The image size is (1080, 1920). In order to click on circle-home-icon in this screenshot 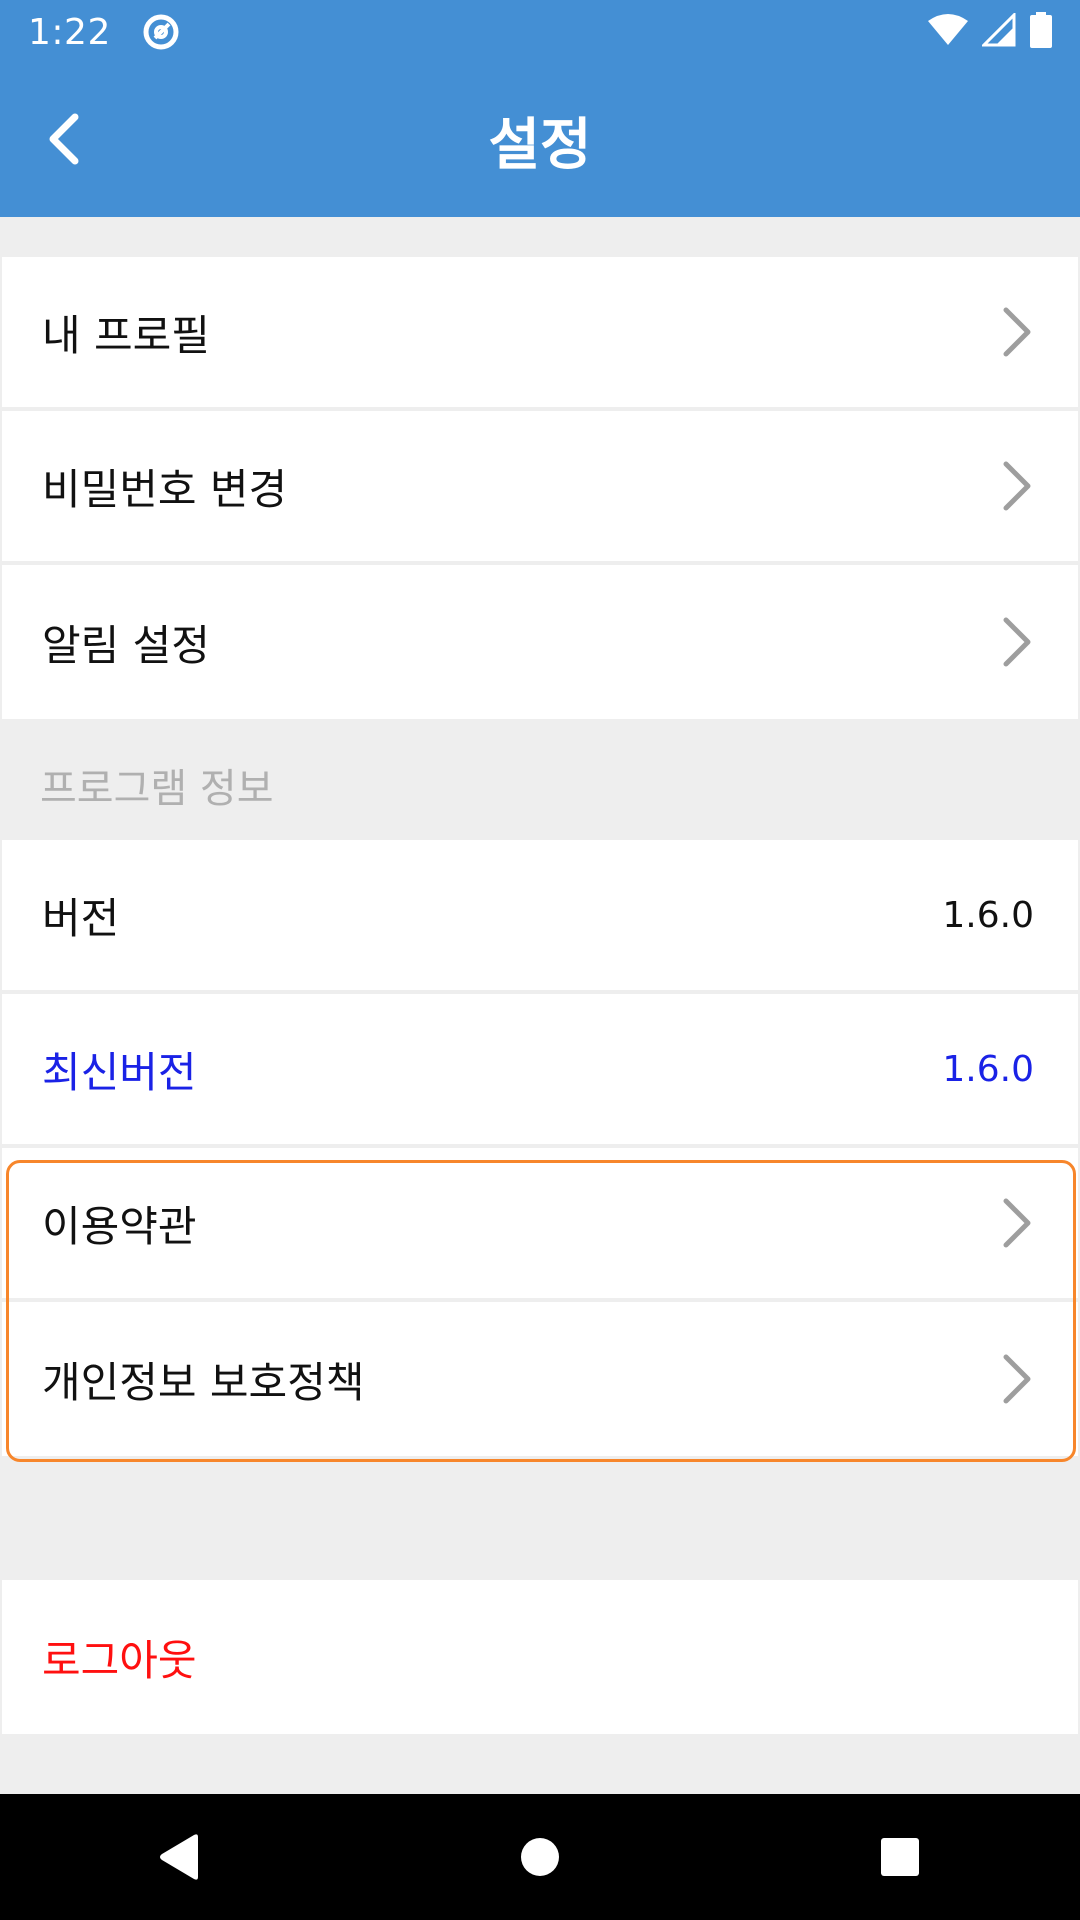, I will do `click(540, 1857)`.